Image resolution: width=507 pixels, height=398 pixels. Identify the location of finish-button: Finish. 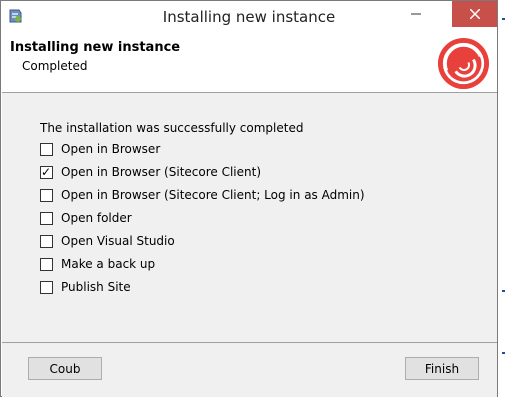
(442, 368).